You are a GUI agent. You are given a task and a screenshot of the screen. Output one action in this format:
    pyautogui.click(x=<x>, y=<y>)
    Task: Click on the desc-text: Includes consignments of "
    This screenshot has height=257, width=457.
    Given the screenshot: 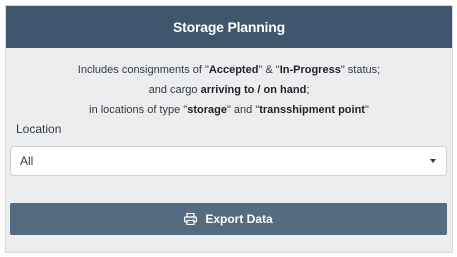 What is the action you would take?
    pyautogui.click(x=143, y=70)
    